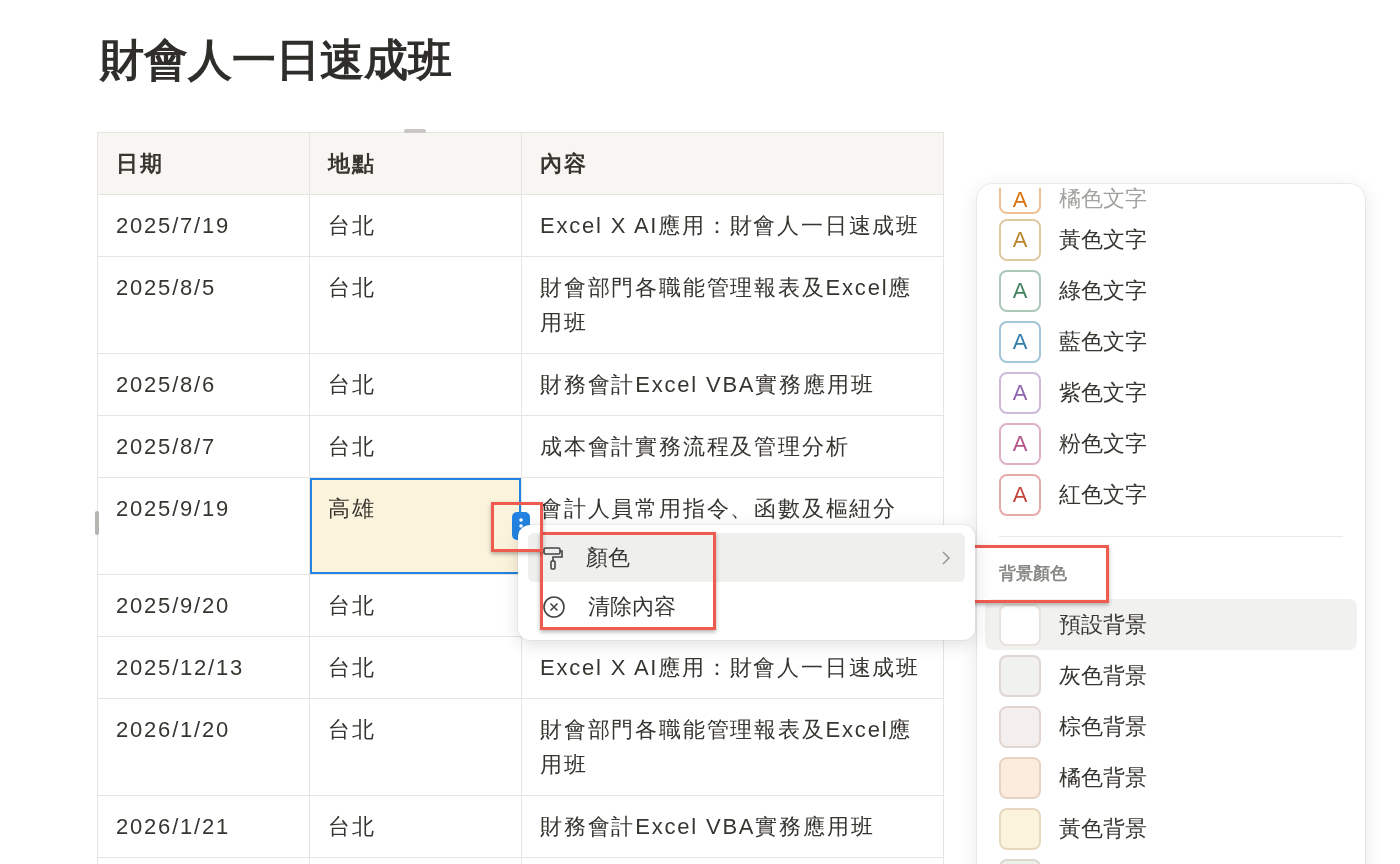 This screenshot has width=1400, height=864. Describe the element at coordinates (1171, 341) in the screenshot. I see `color-option: A 藍色文字` at that location.